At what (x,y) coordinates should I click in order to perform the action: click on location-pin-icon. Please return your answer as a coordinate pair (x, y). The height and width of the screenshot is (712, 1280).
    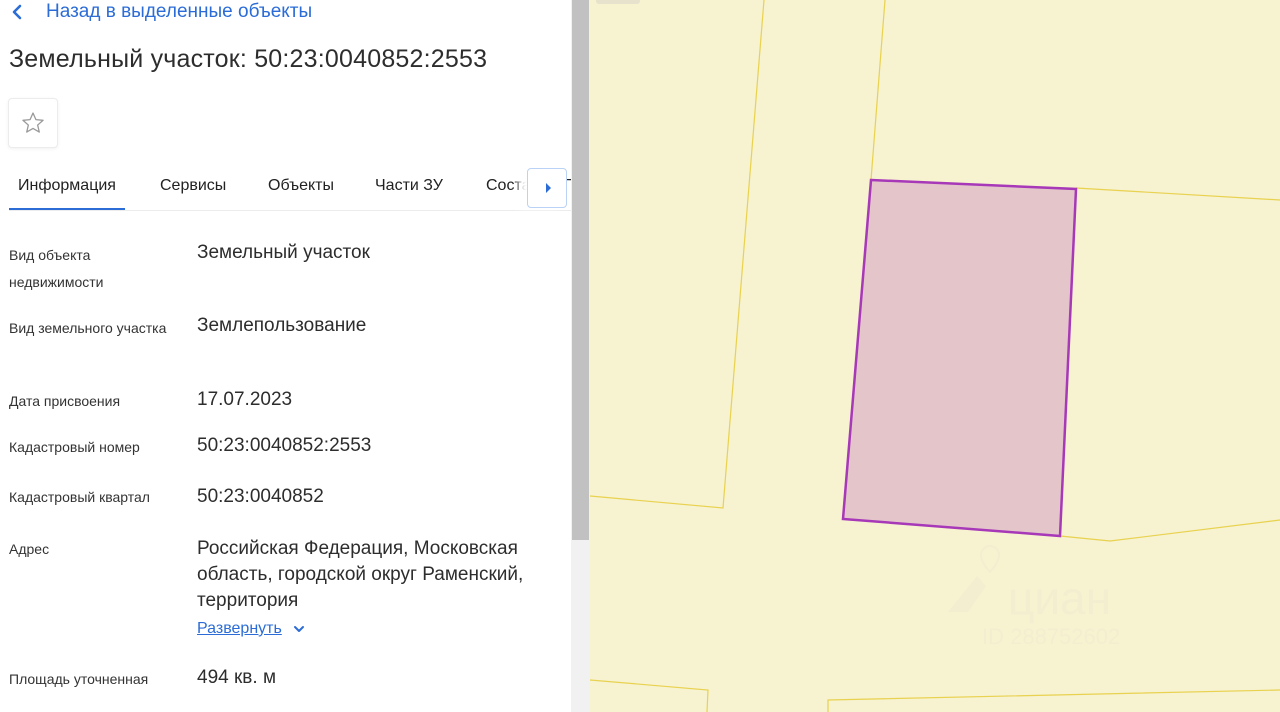
    Looking at the image, I should click on (974, 578).